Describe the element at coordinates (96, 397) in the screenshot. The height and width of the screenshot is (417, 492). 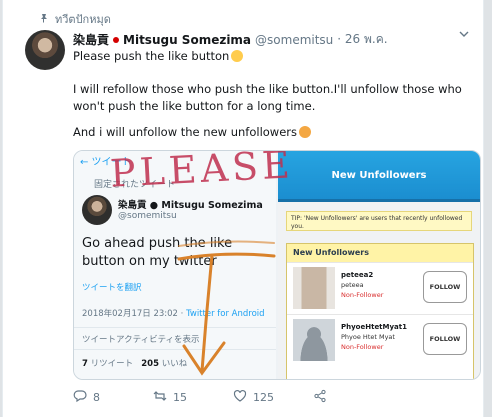
I see `reply-count: 8` at that location.